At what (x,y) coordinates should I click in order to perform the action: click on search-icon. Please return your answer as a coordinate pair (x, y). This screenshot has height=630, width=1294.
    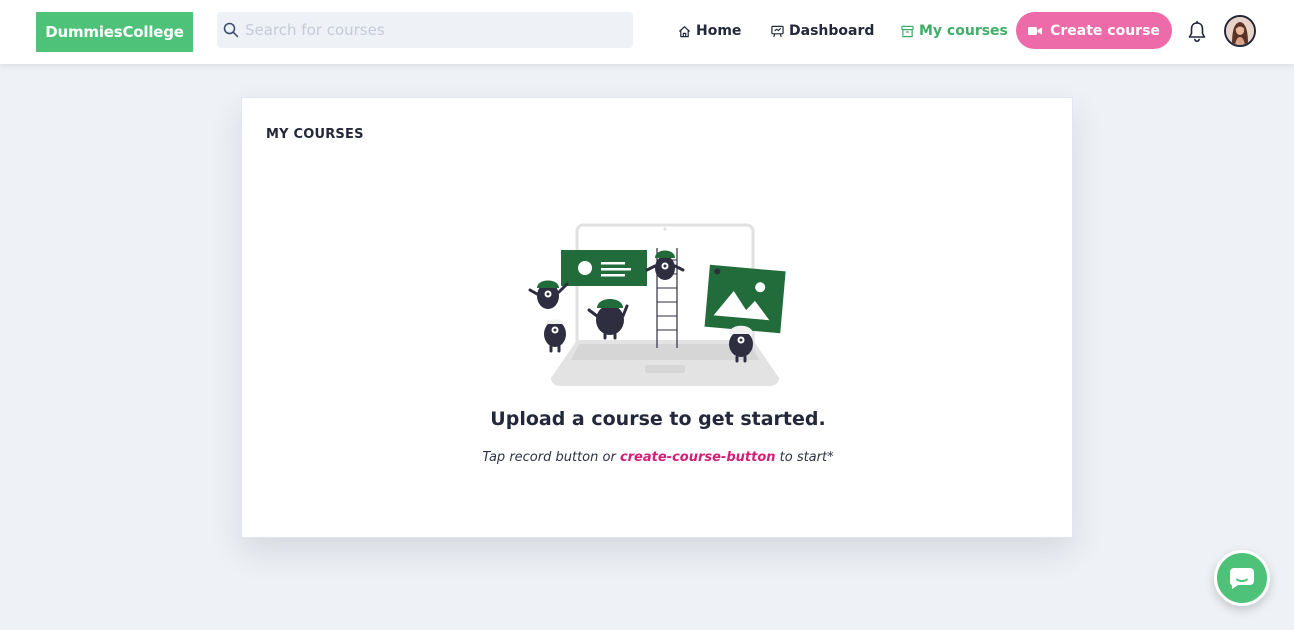
    Looking at the image, I should click on (231, 30).